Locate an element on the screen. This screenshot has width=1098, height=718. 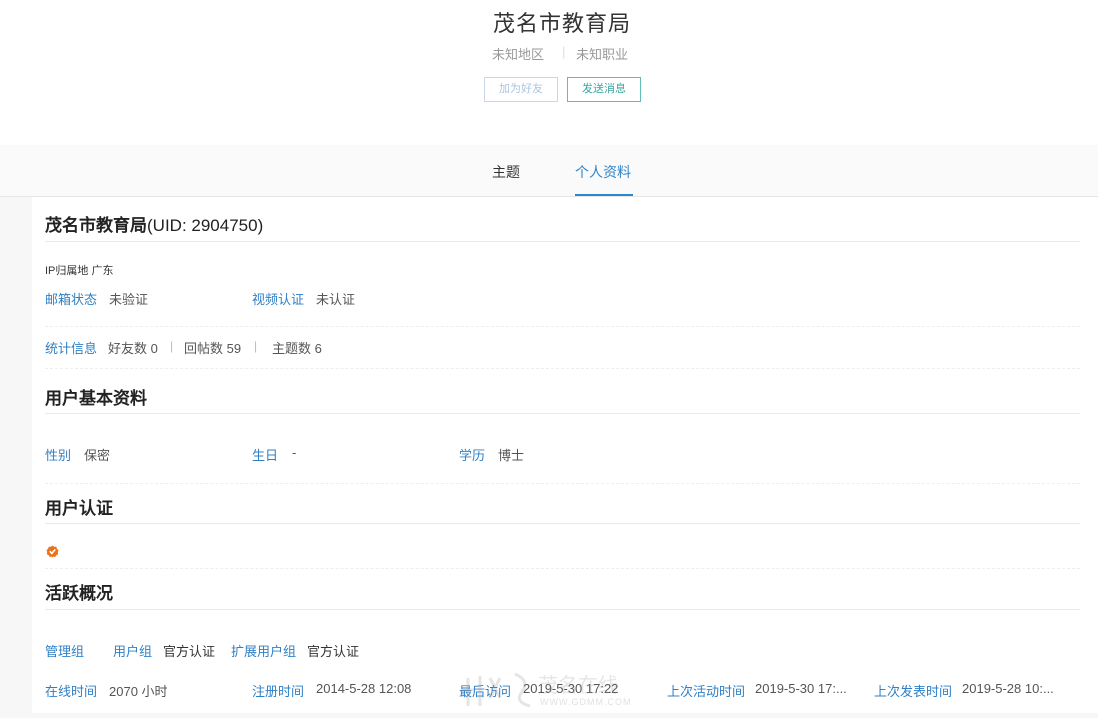
last-active-label: 上次活动时间 is located at coordinates (706, 691).